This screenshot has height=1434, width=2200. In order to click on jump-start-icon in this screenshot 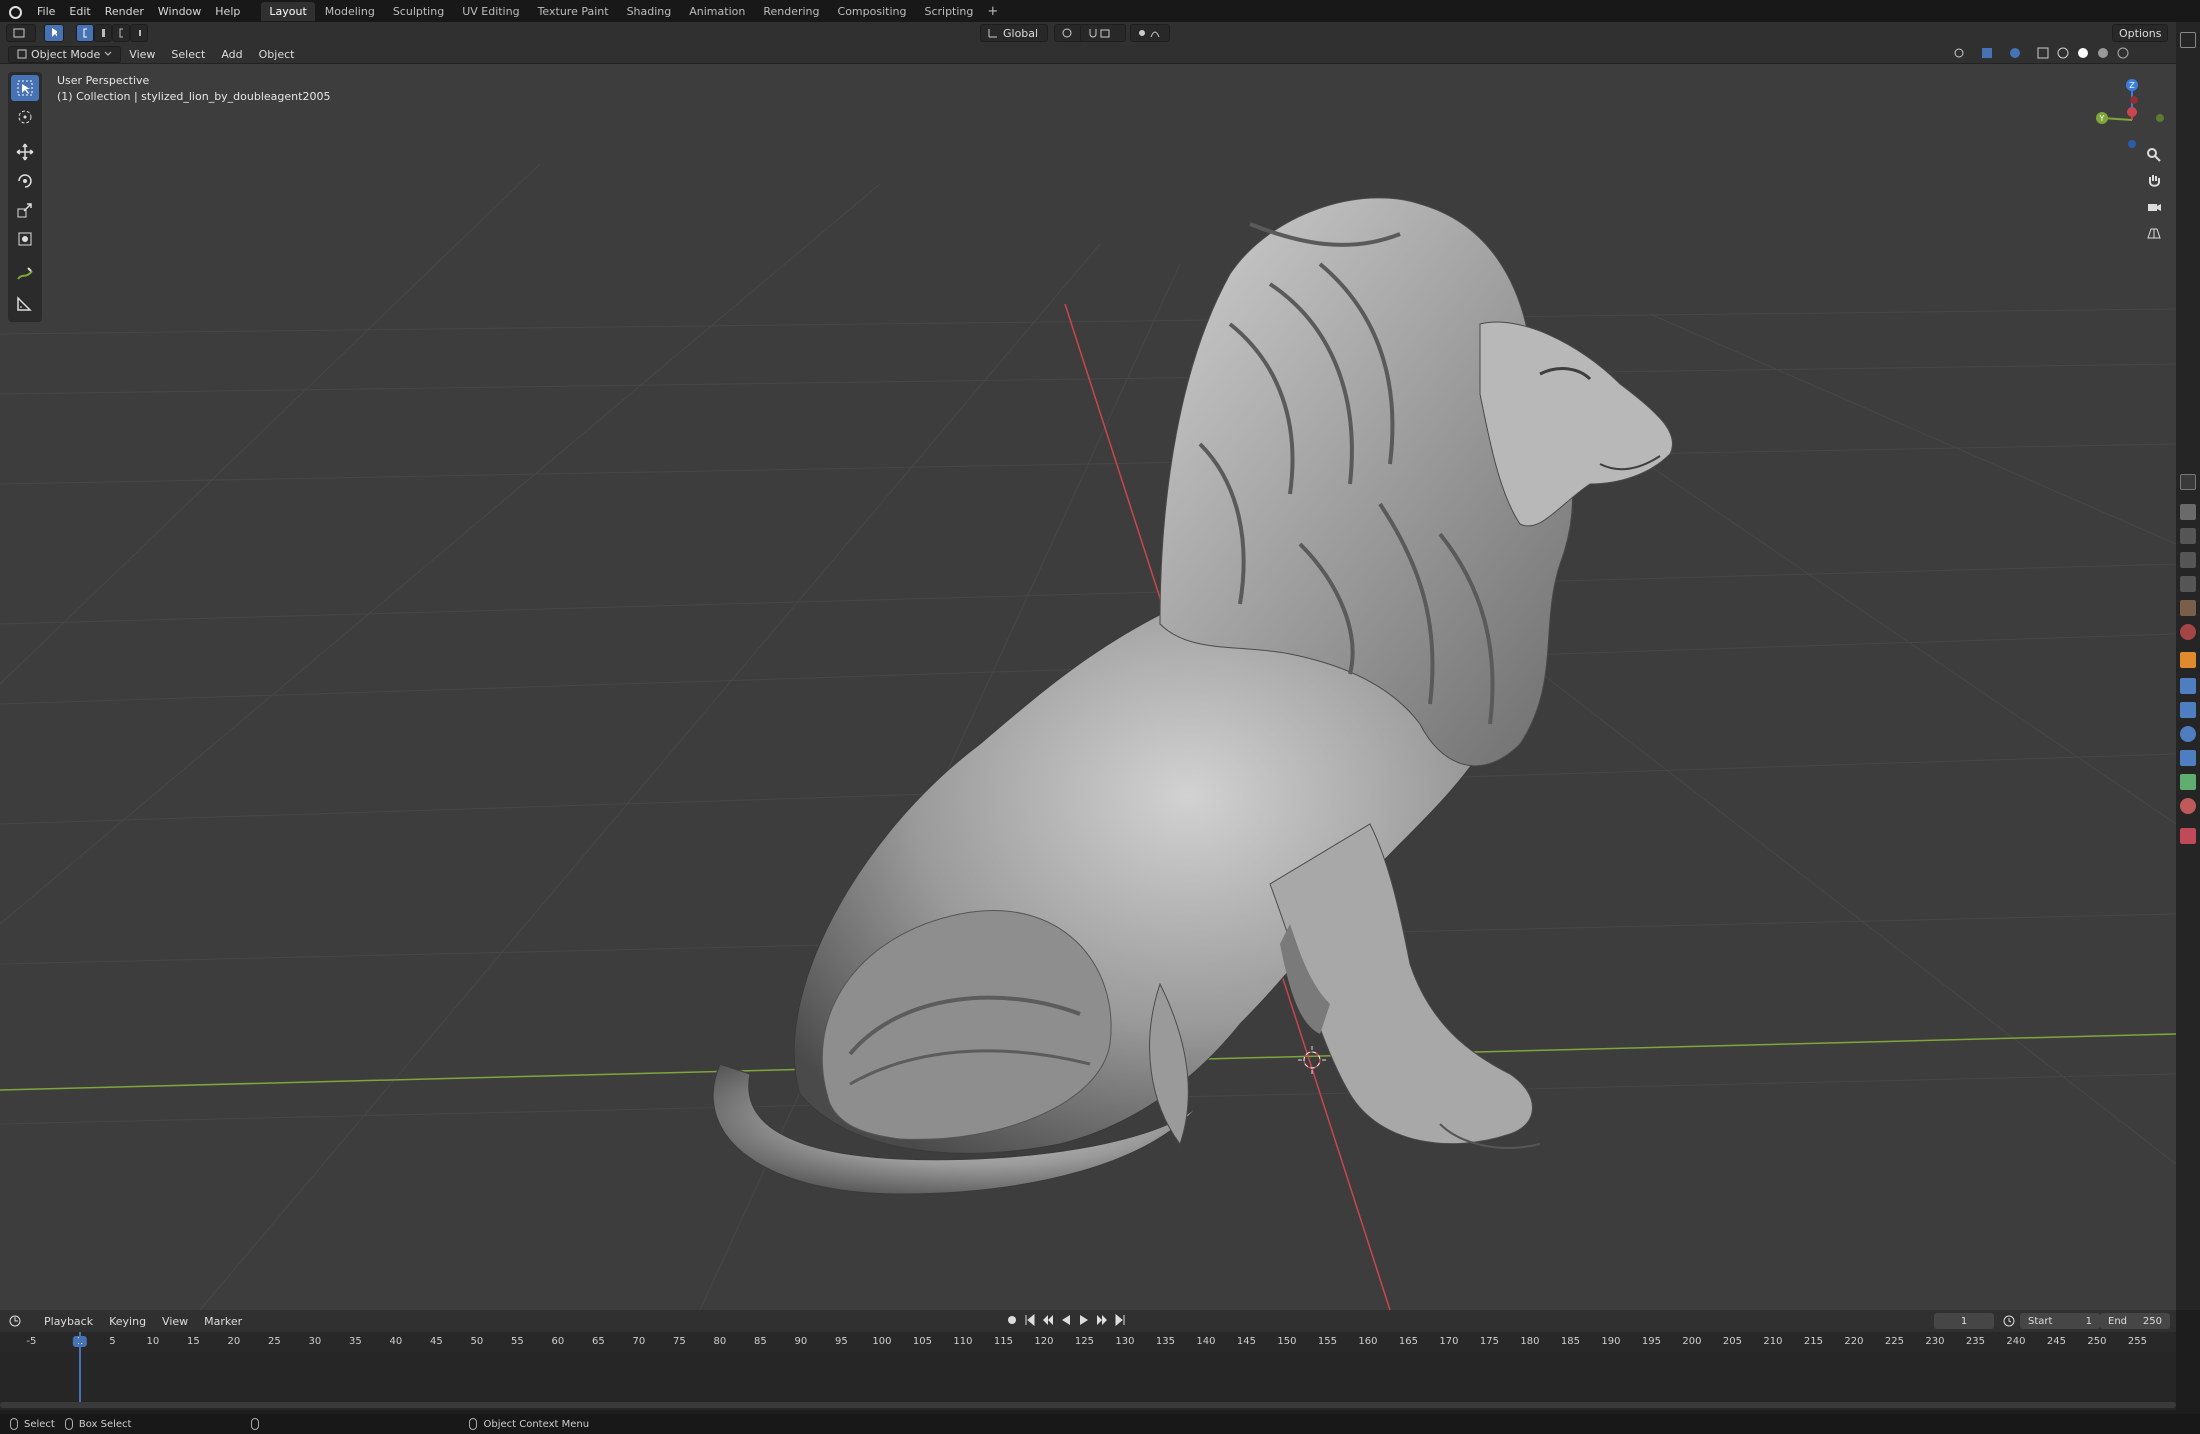, I will do `click(1030, 1320)`.